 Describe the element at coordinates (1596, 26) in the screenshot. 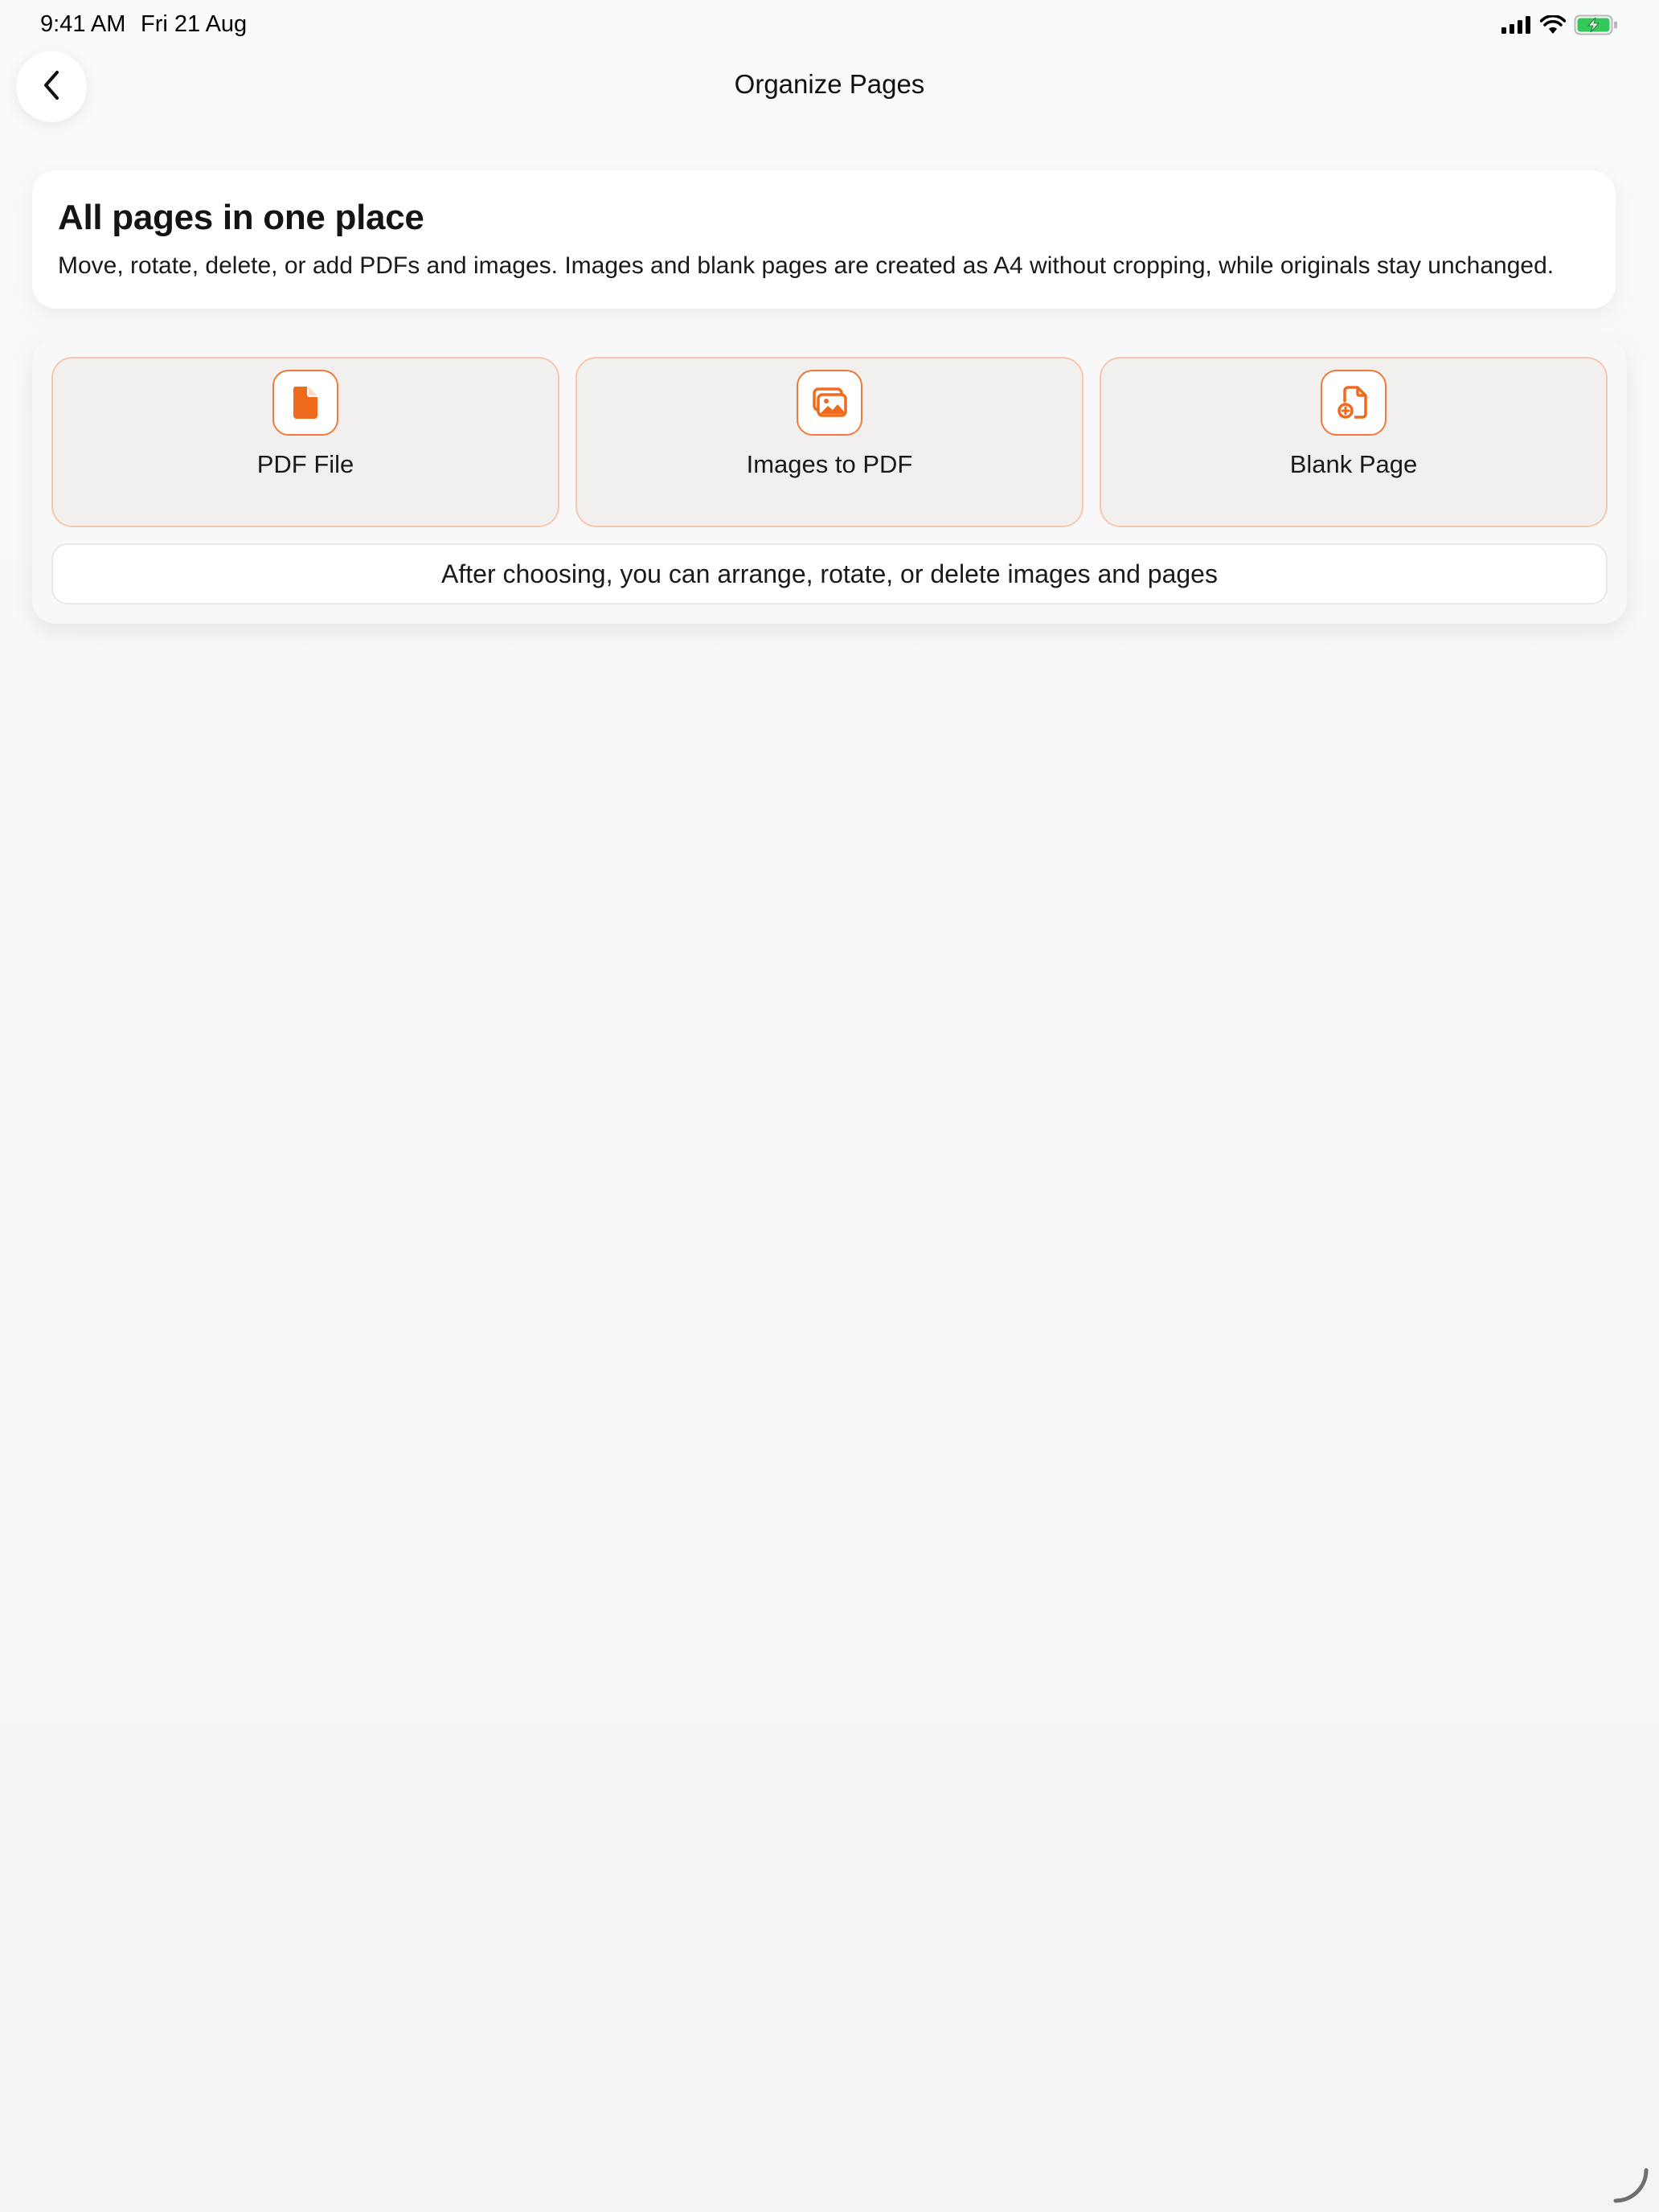

I see `battery-charging-icon` at that location.